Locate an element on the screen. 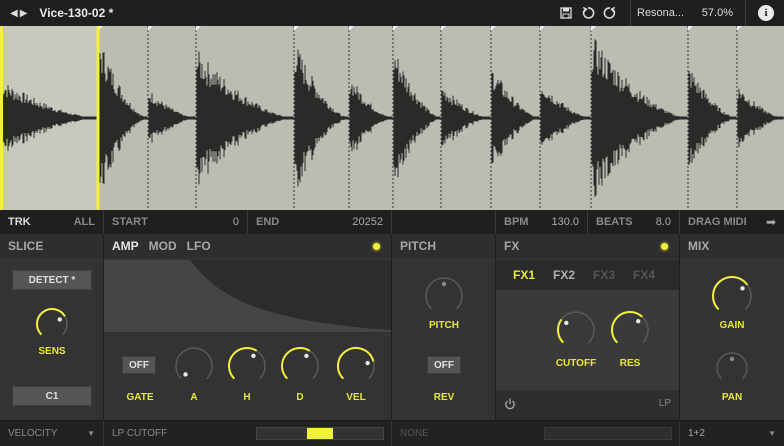 The image size is (784, 446). pitch-title: PITCH is located at coordinates (443, 246).